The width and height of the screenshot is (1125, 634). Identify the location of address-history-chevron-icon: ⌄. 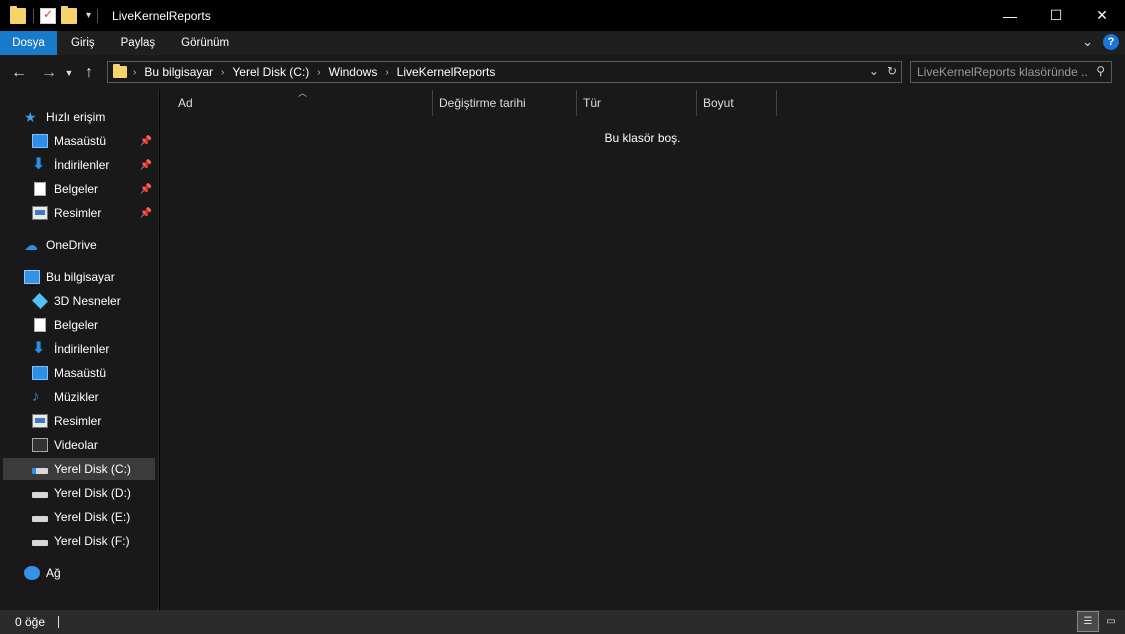
(874, 71).